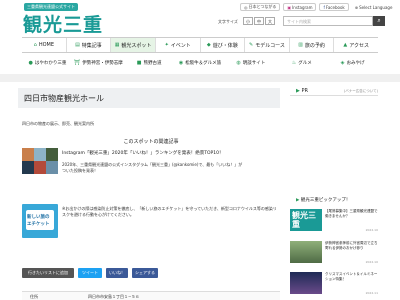 Image resolution: width=400 pixels, height=300 pixels. What do you see at coordinates (259, 21) in the screenshot?
I see `font-size-medium-button: 中` at bounding box center [259, 21].